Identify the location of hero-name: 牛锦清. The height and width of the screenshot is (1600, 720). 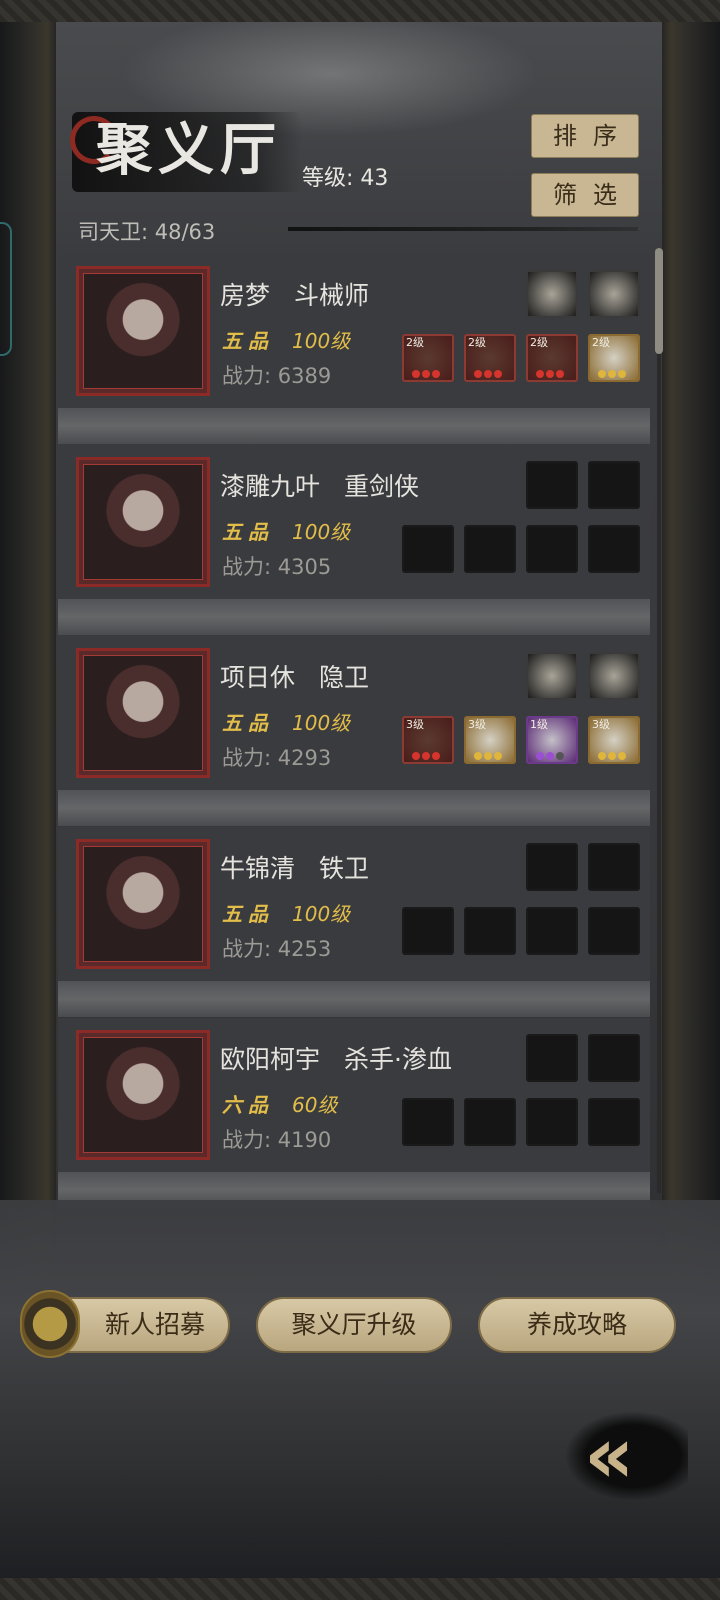
(258, 868).